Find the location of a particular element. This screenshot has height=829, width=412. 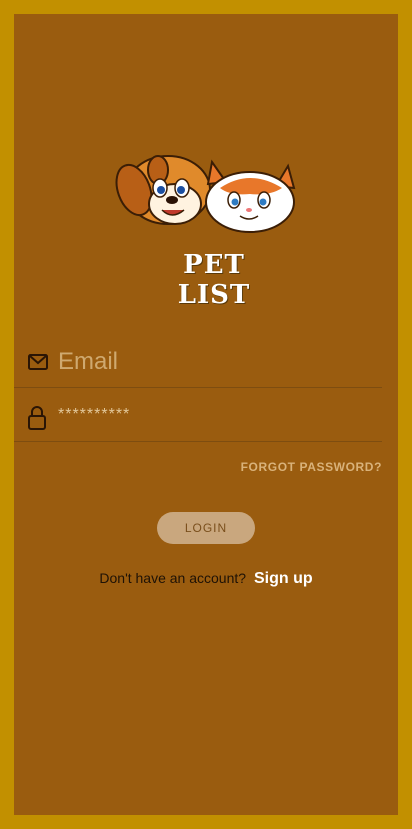

mail-icon is located at coordinates (38, 364).